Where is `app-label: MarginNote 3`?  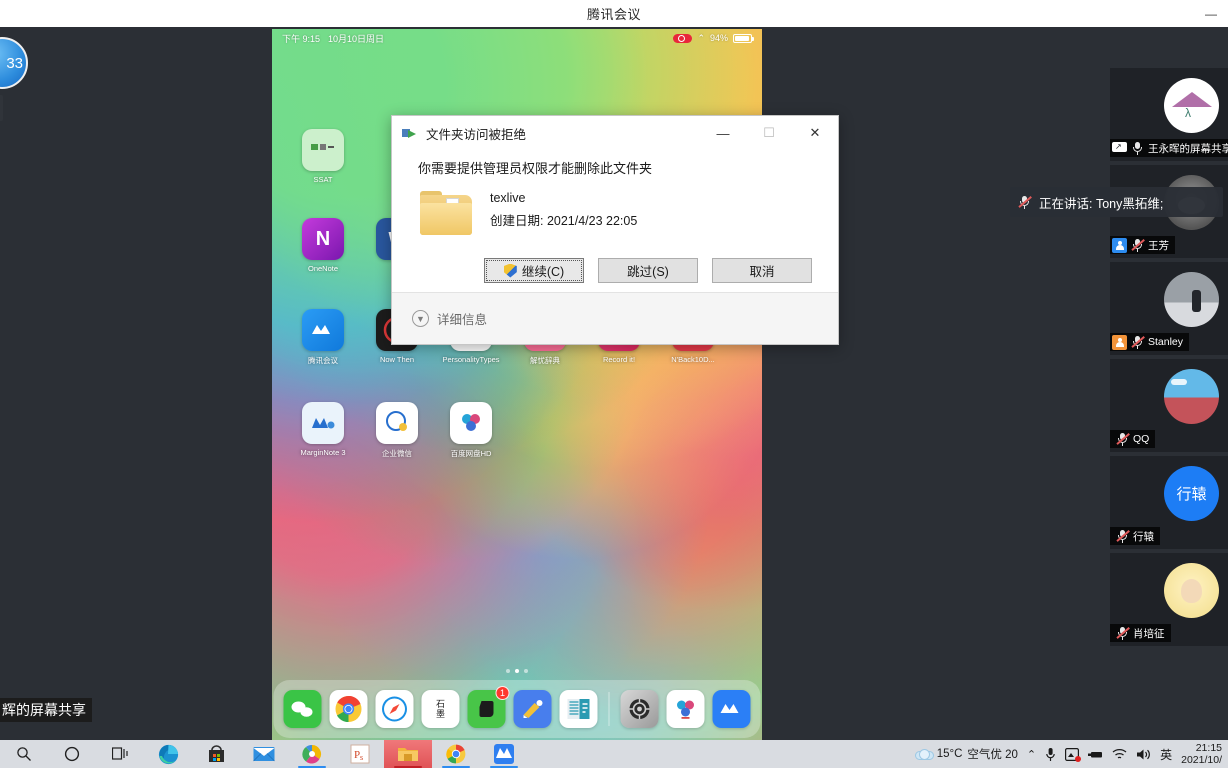 app-label: MarginNote 3 is located at coordinates (323, 452).